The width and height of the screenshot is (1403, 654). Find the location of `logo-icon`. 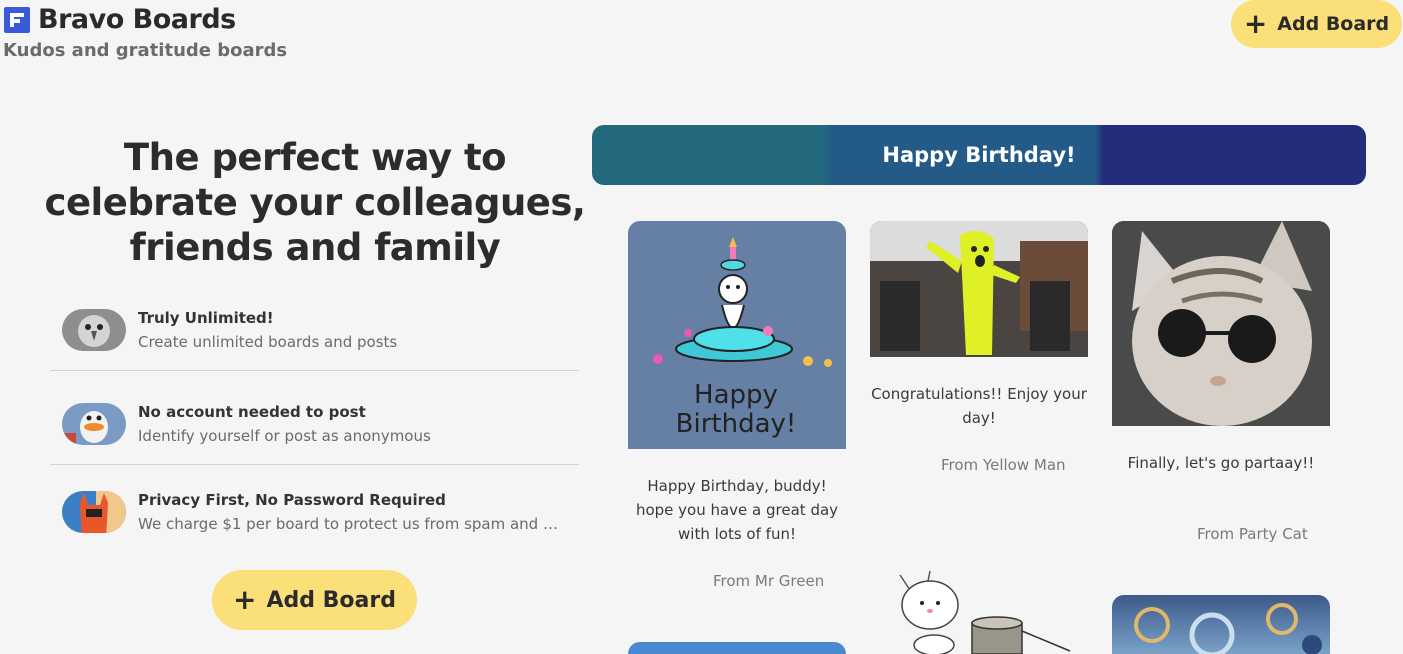

logo-icon is located at coordinates (17, 19).